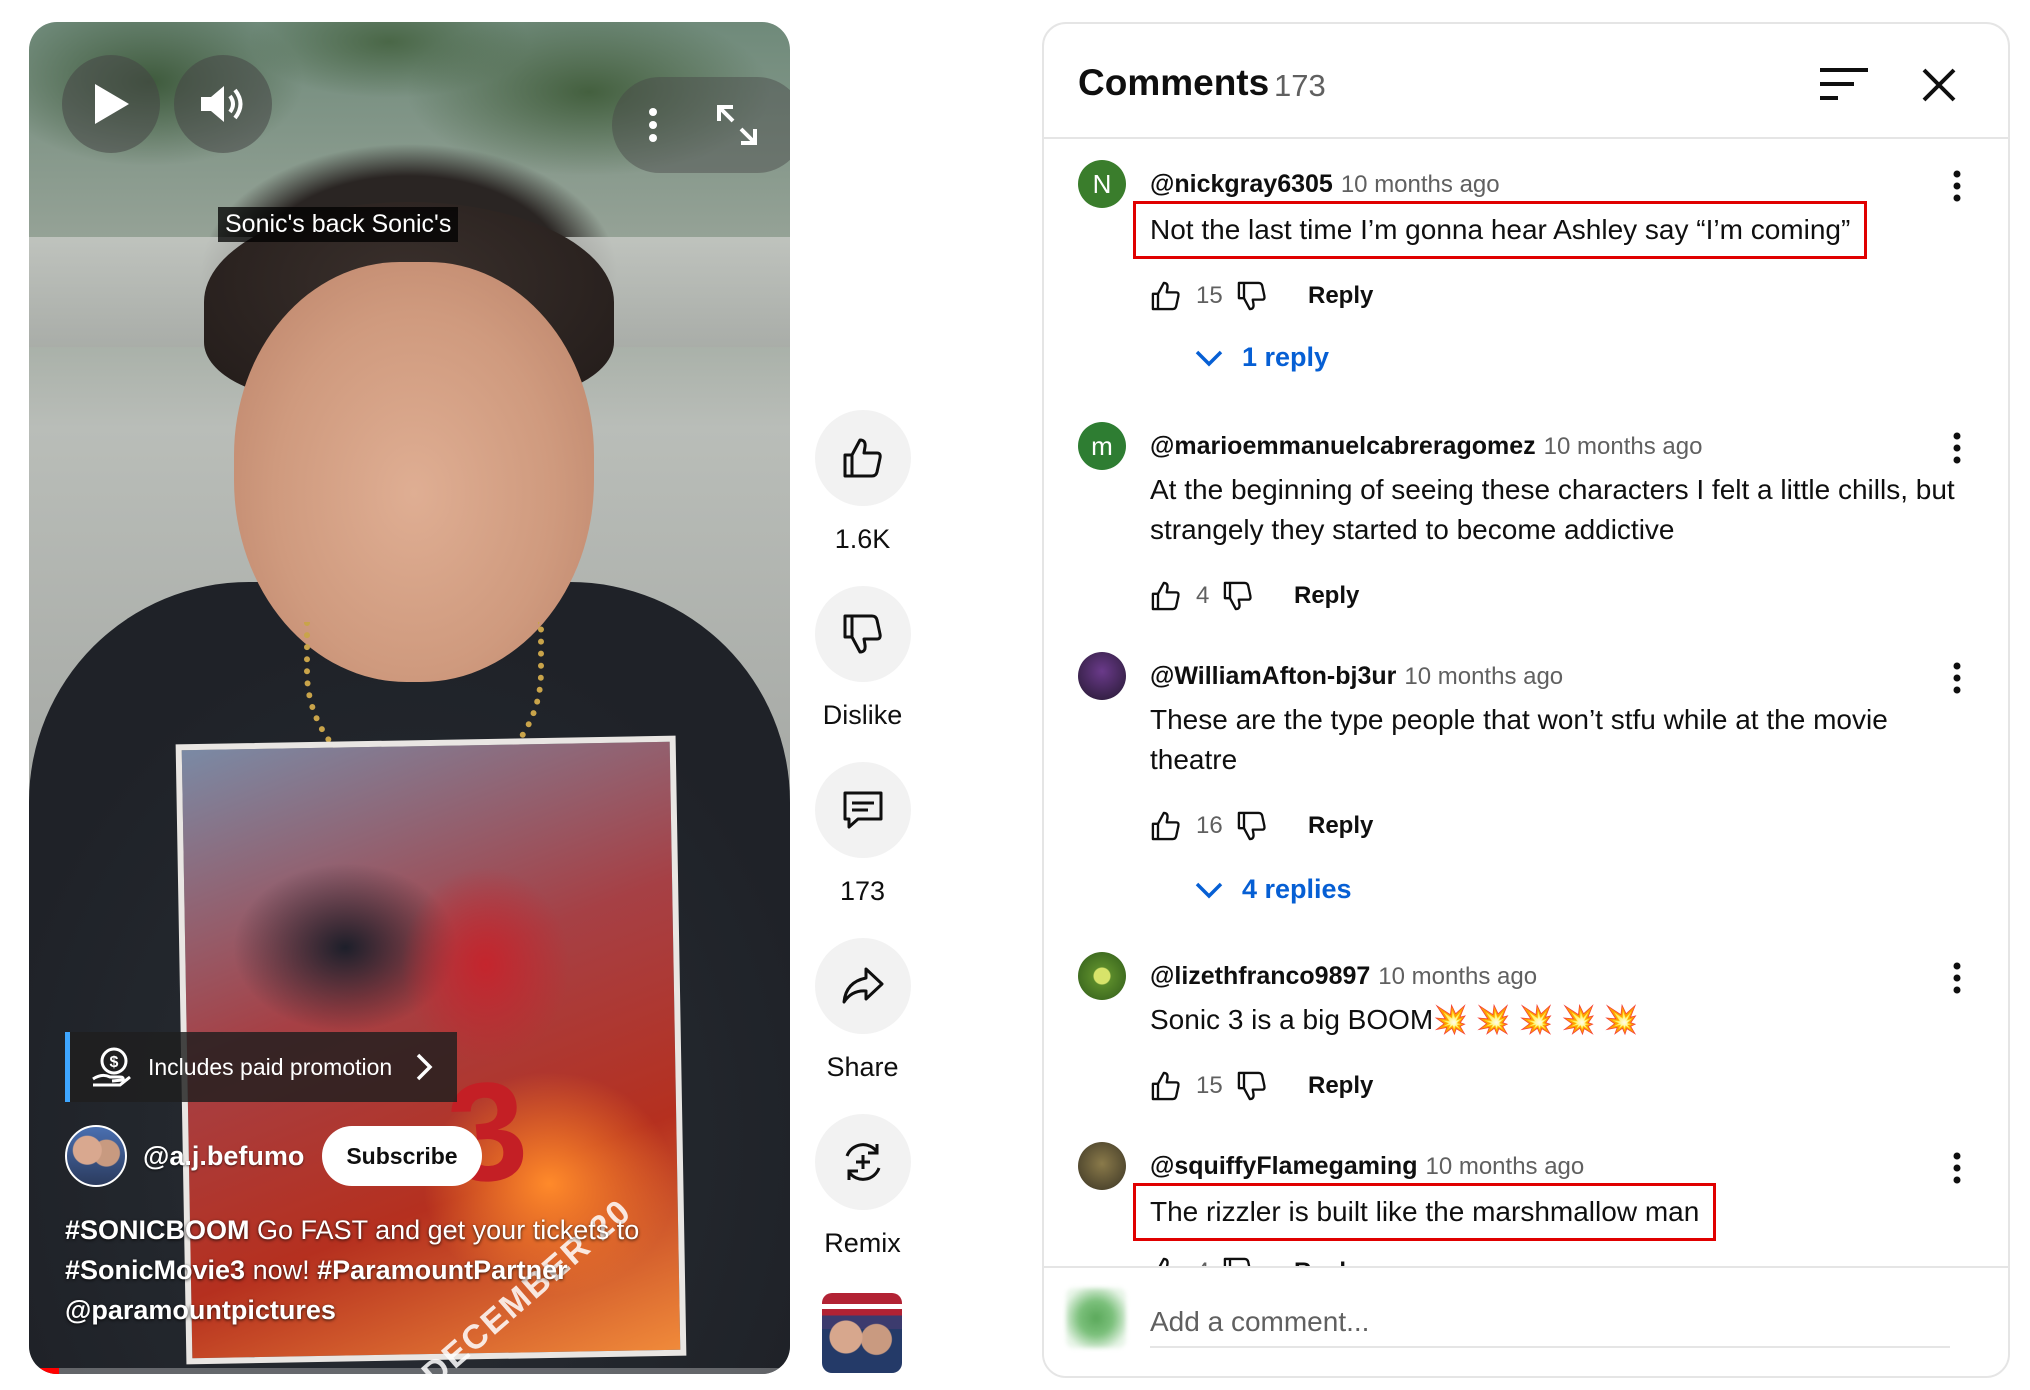 The width and height of the screenshot is (2030, 1390). I want to click on comment-author: @marioemmanuelcabreragomez 10 months ago, so click(1426, 446).